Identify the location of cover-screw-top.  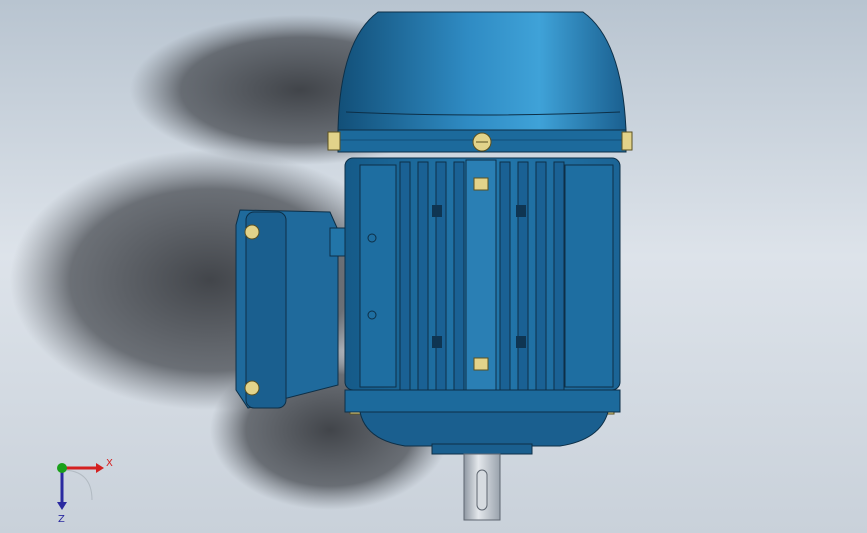
(482, 142).